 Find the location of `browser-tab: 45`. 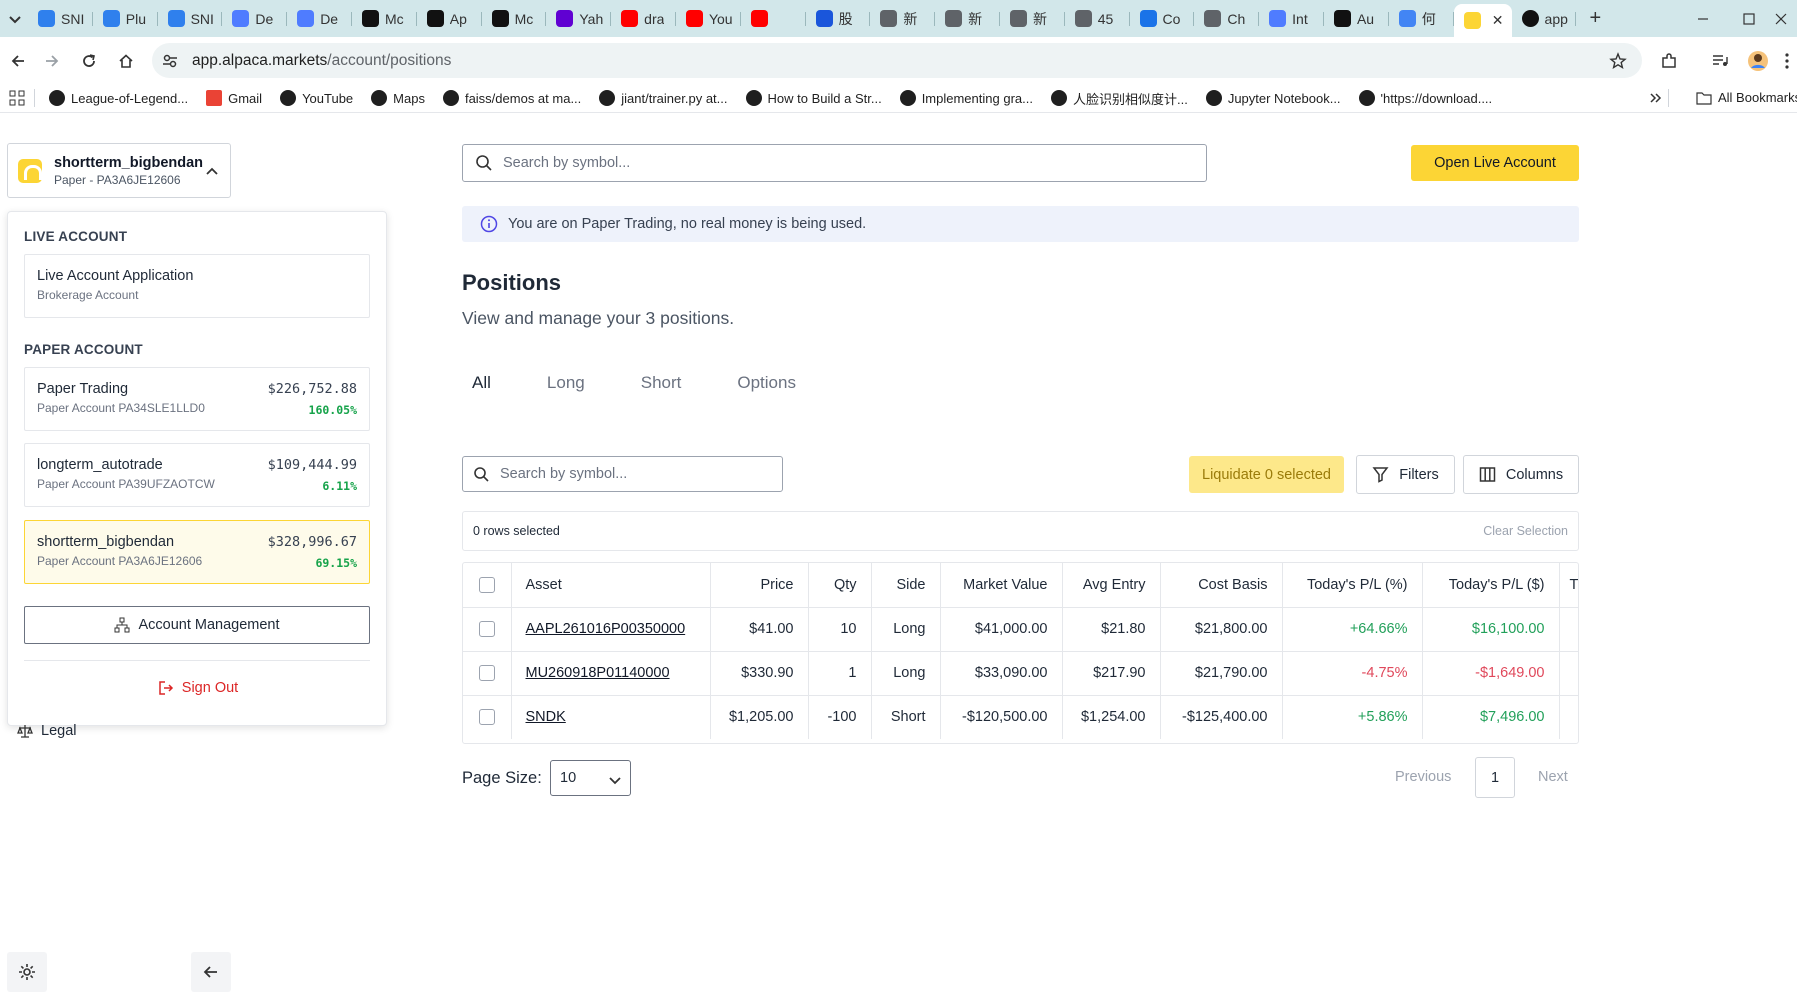

browser-tab: 45 is located at coordinates (1097, 19).